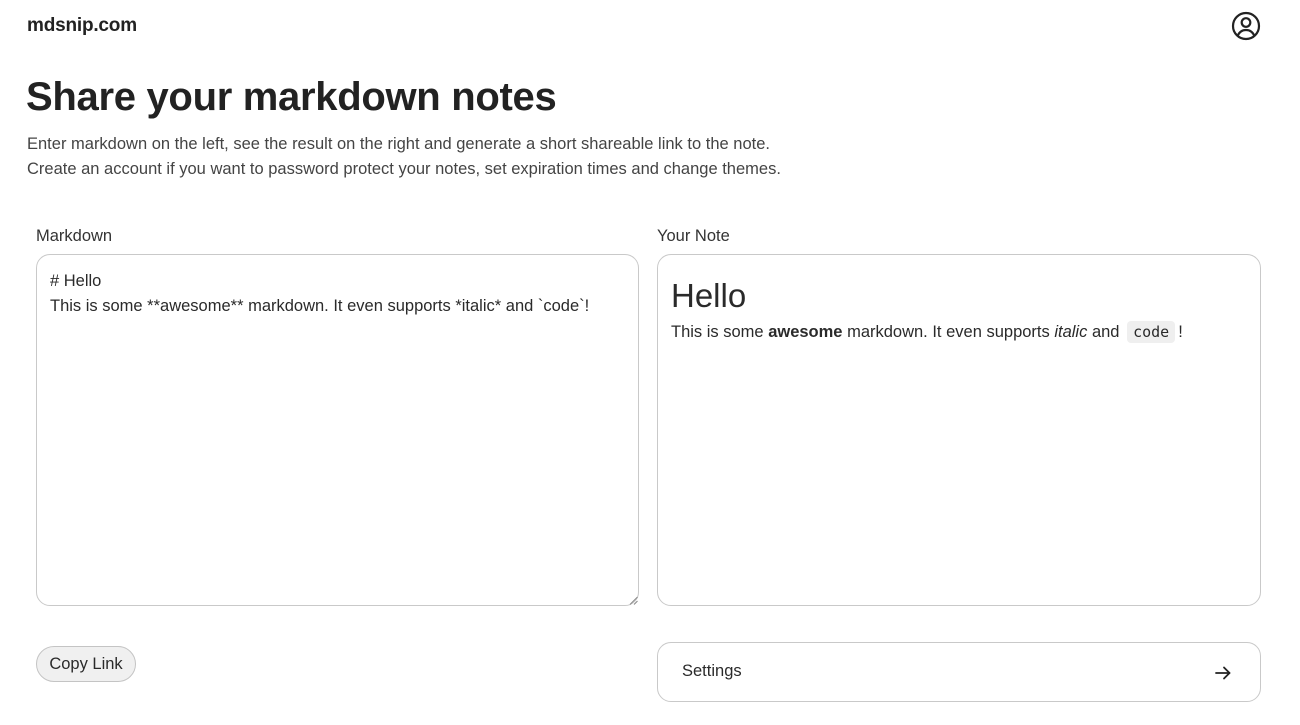  Describe the element at coordinates (712, 671) in the screenshot. I see `settings-label: Settings` at that location.